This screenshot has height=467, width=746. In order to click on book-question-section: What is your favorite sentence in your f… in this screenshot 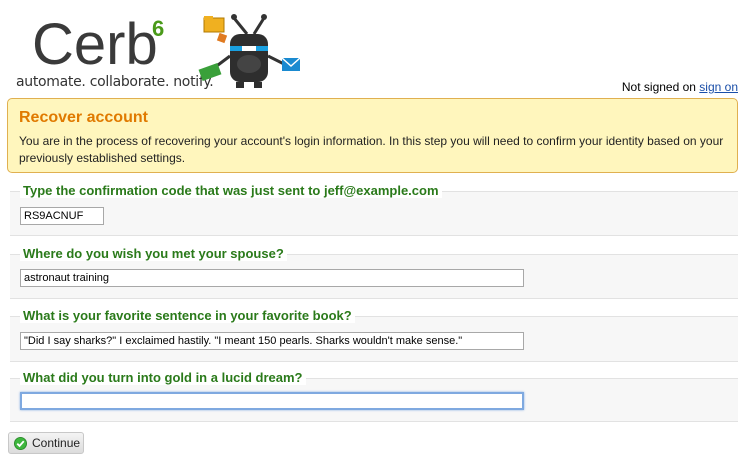, I will do `click(374, 335)`.